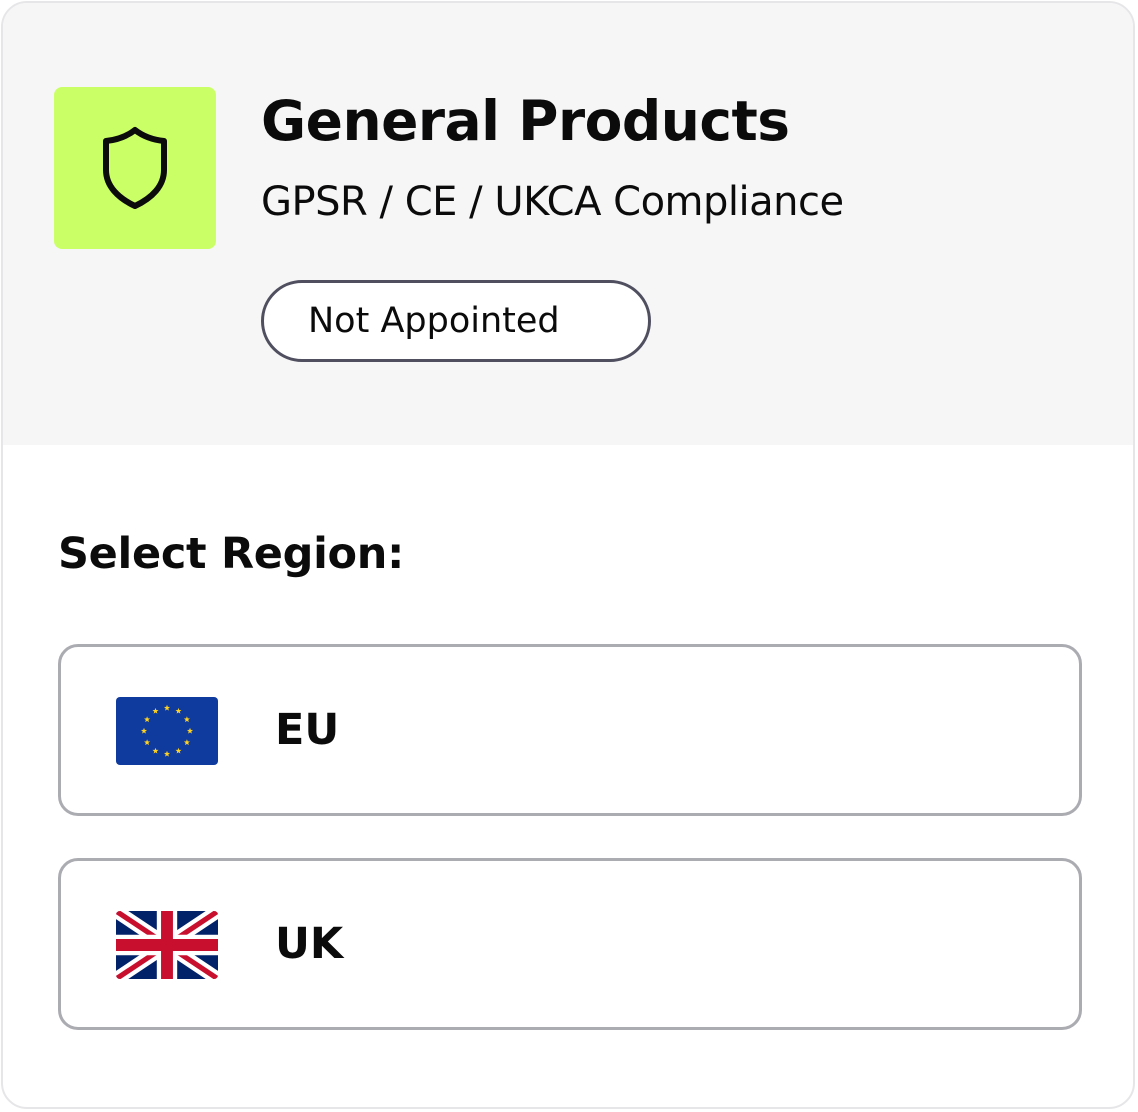 This screenshot has height=1112, width=1138. I want to click on region-label-uk: UK, so click(309, 944).